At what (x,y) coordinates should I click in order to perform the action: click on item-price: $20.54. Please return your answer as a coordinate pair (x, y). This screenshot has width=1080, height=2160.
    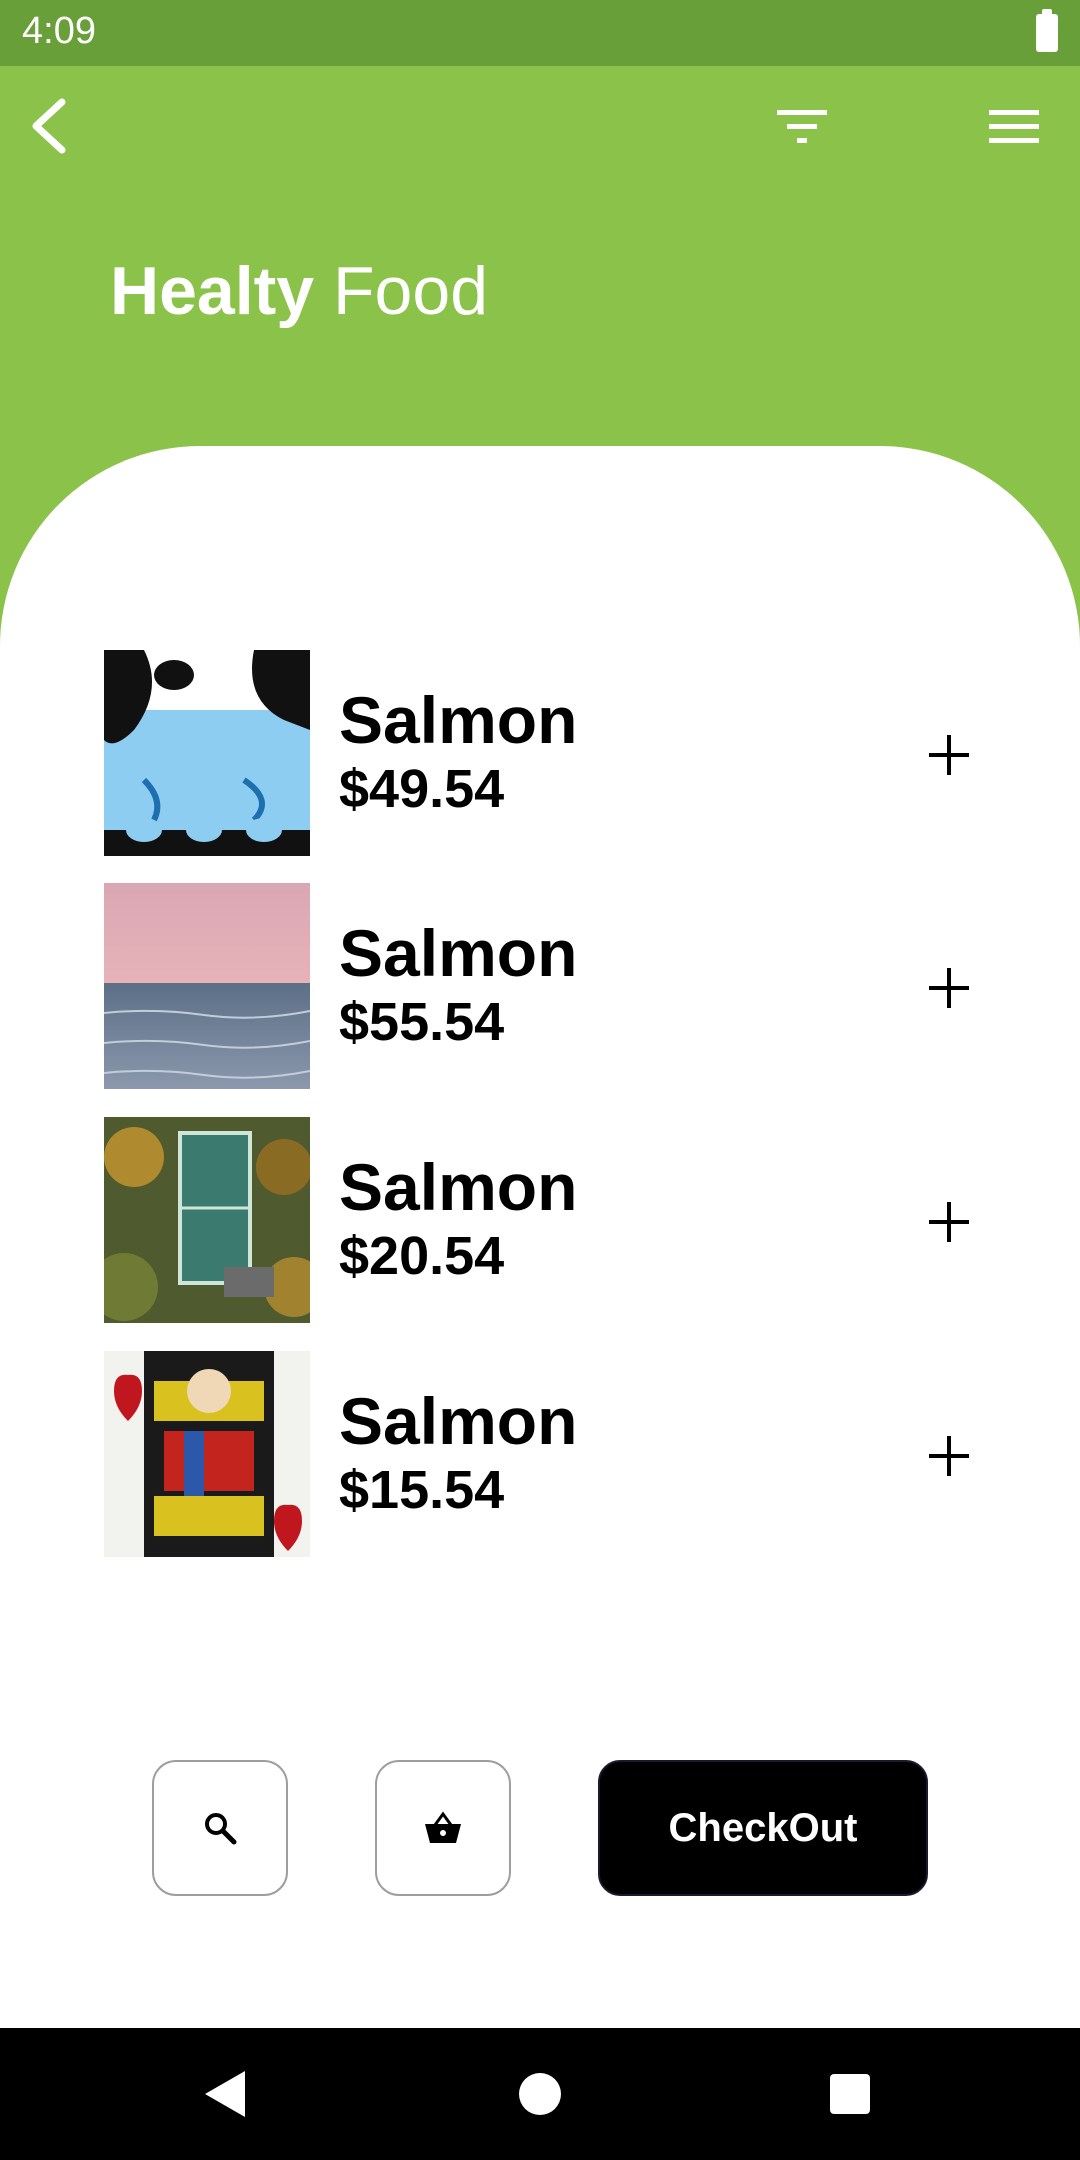
    Looking at the image, I should click on (422, 1256).